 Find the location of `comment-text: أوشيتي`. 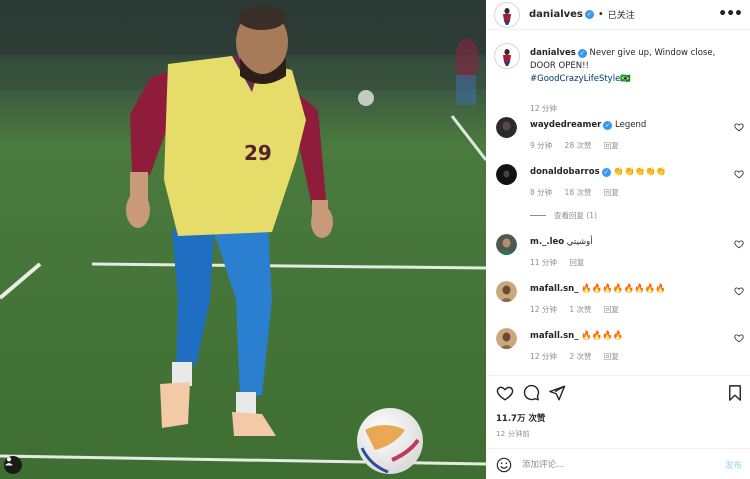

comment-text: أوشيتي is located at coordinates (579, 242).